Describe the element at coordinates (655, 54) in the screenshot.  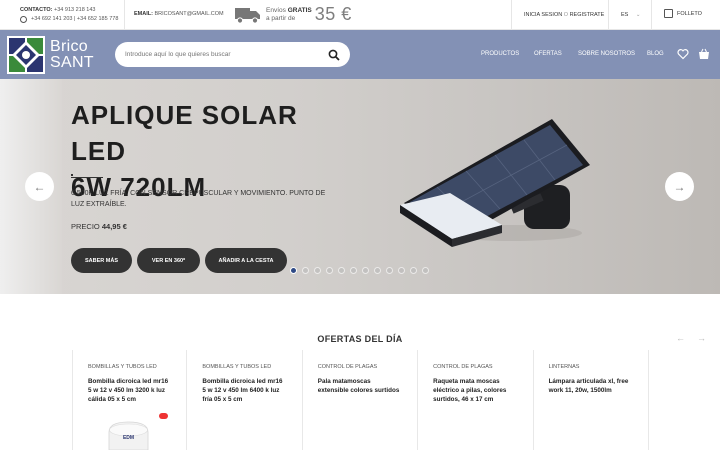
I see `nav-blog: BLOG` at that location.